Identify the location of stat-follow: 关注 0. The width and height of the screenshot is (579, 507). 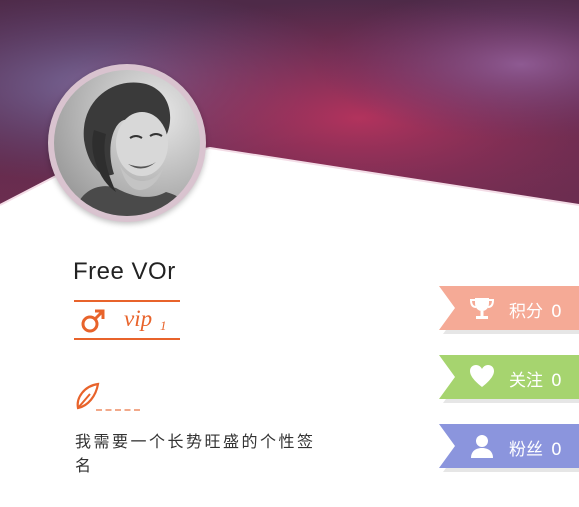
(535, 381).